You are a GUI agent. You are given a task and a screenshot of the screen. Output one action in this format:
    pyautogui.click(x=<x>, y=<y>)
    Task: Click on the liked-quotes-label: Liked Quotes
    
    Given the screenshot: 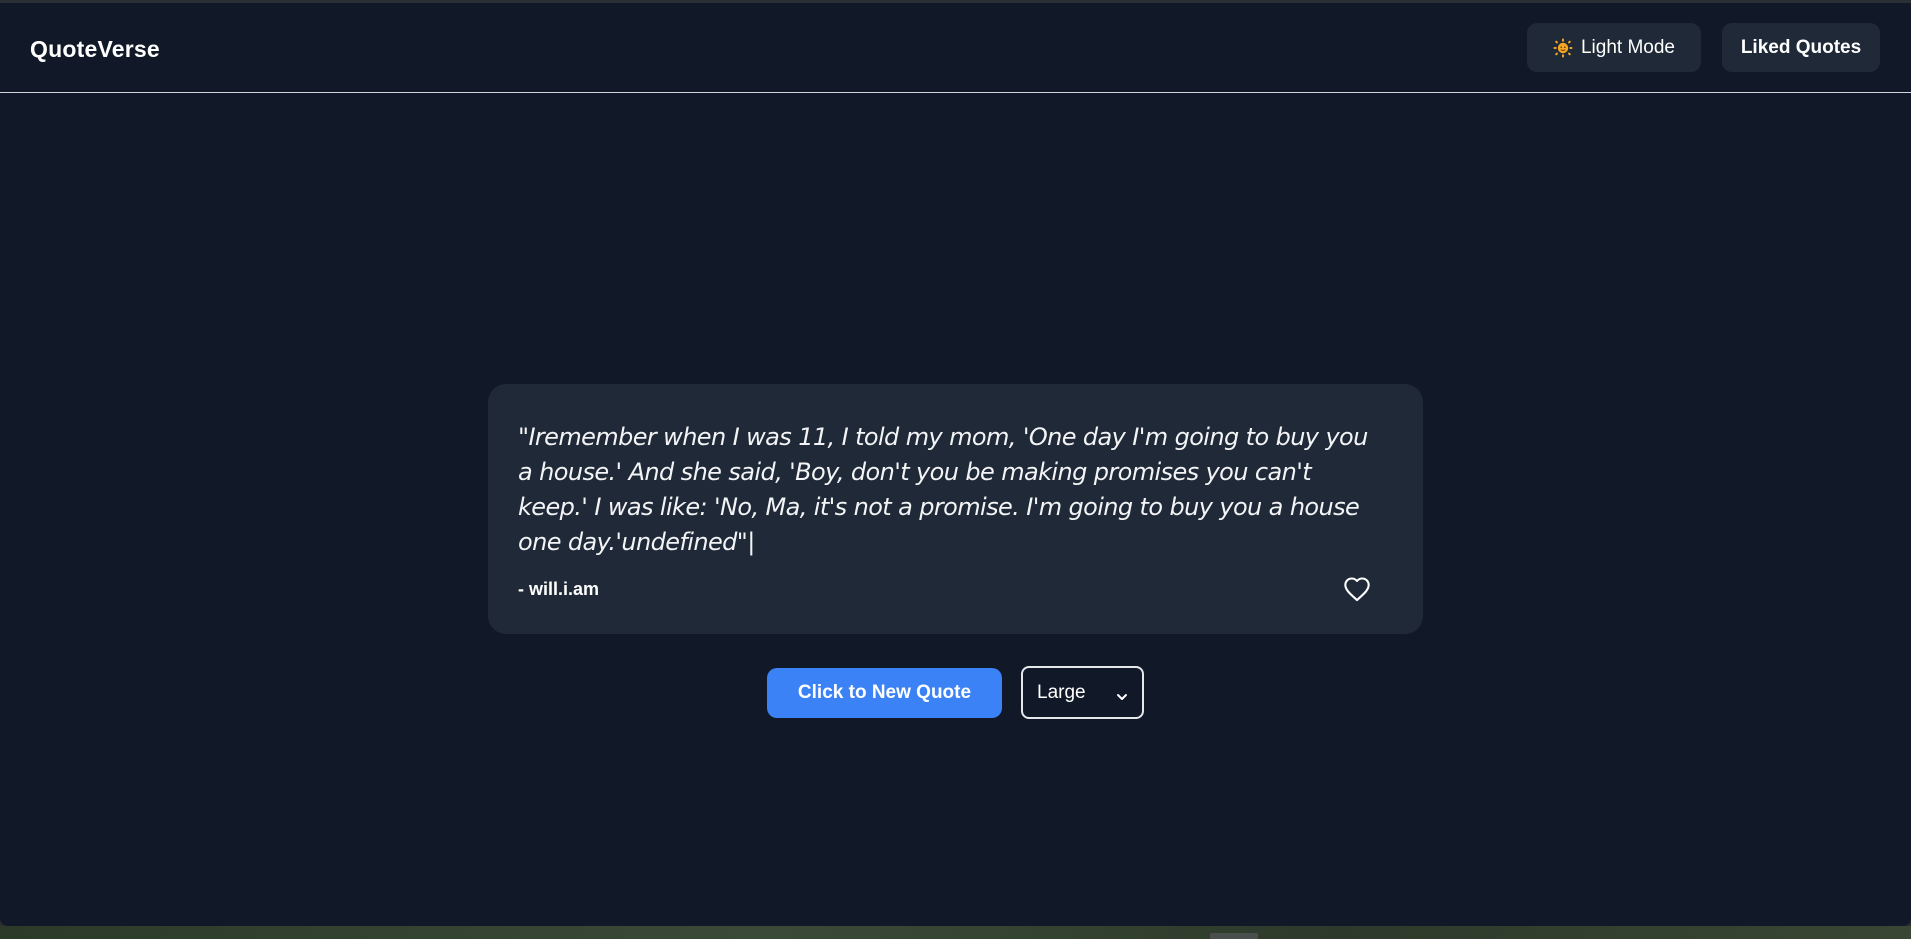 What is the action you would take?
    pyautogui.click(x=1801, y=47)
    